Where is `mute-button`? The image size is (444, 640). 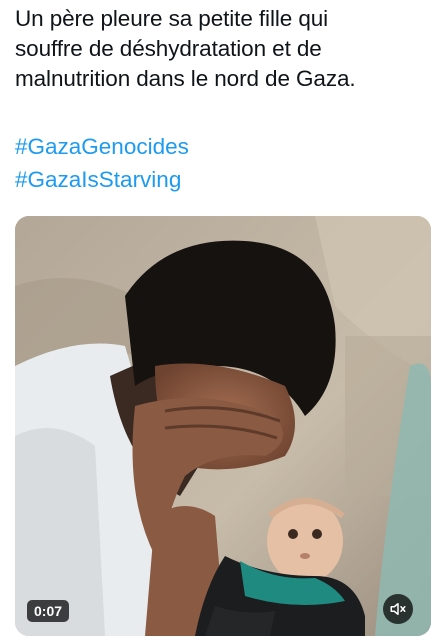 mute-button is located at coordinates (398, 609).